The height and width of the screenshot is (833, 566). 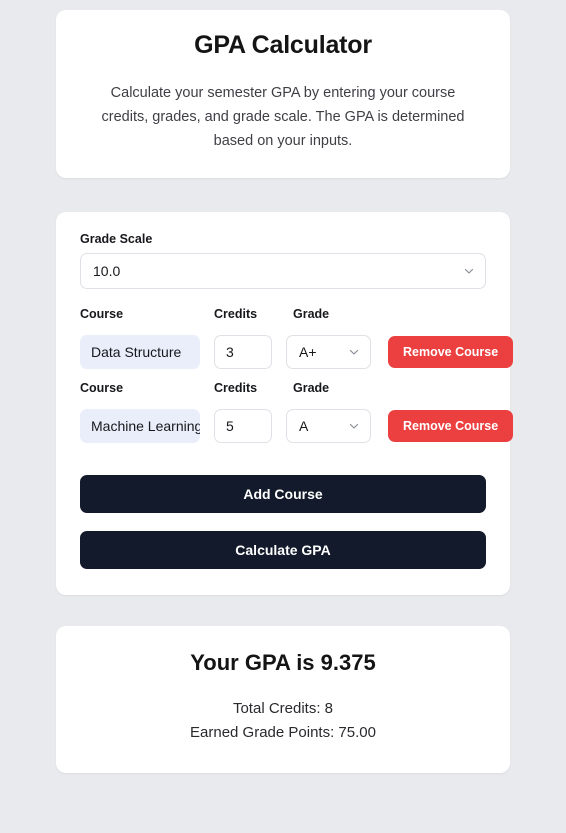 I want to click on grade-scale-value: 10.0, so click(x=283, y=270).